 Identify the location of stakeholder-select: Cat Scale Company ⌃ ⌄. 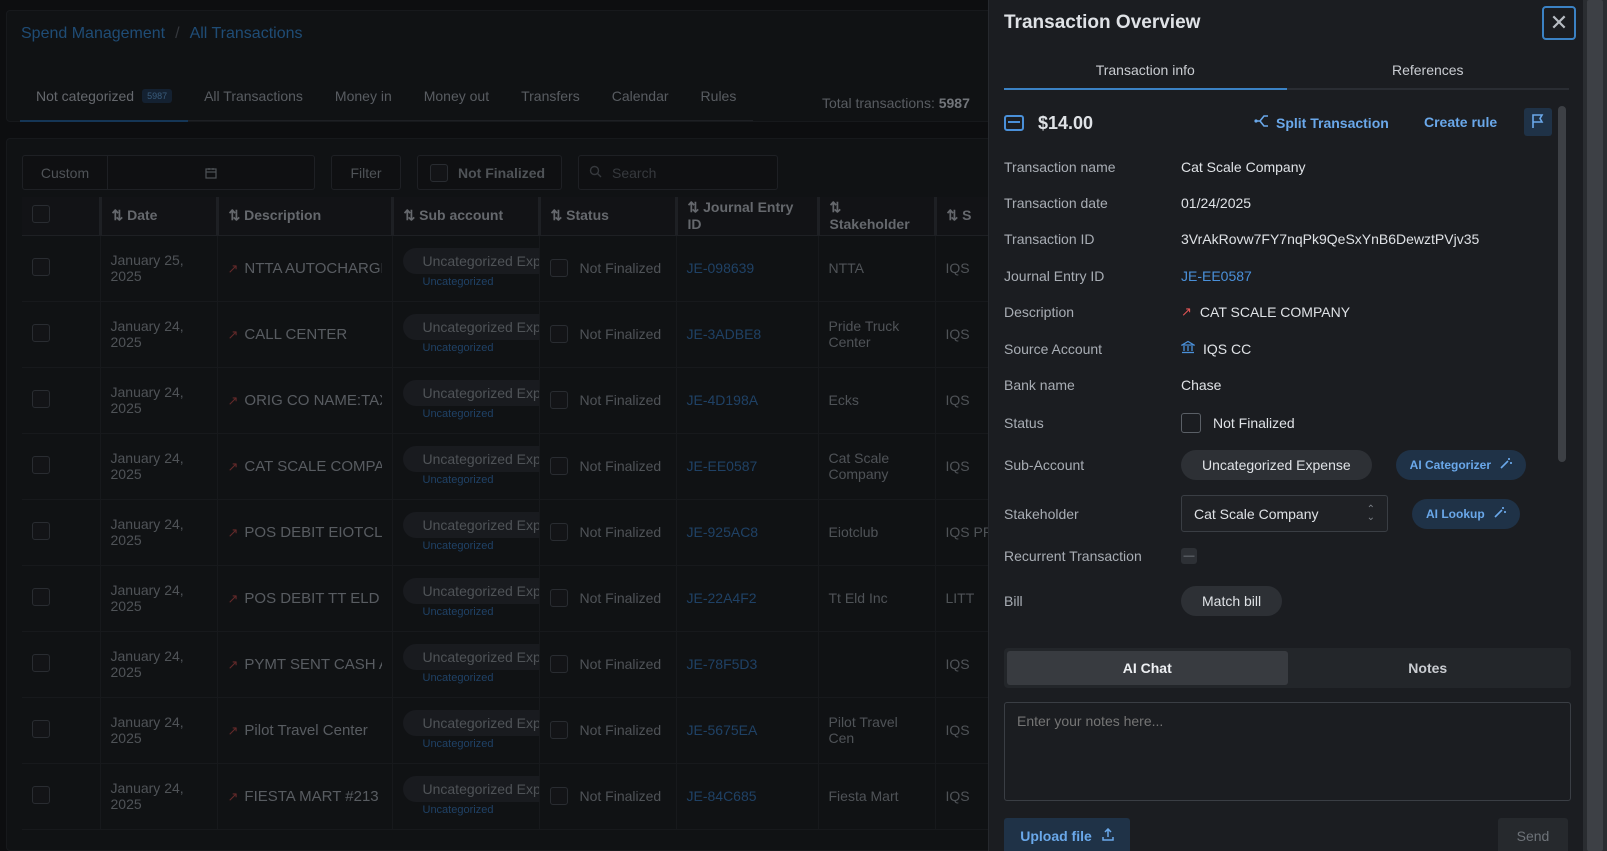
(1284, 513).